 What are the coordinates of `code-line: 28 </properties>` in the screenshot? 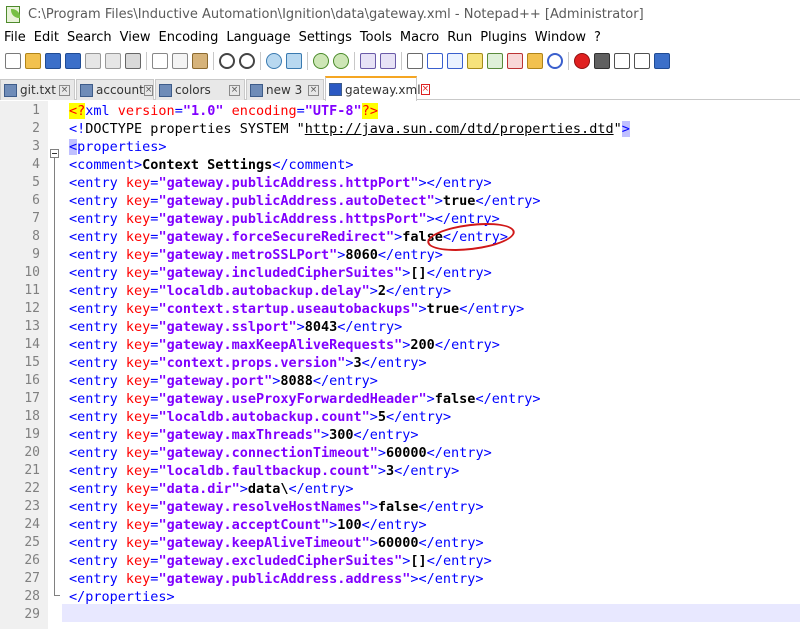 It's located at (400, 597).